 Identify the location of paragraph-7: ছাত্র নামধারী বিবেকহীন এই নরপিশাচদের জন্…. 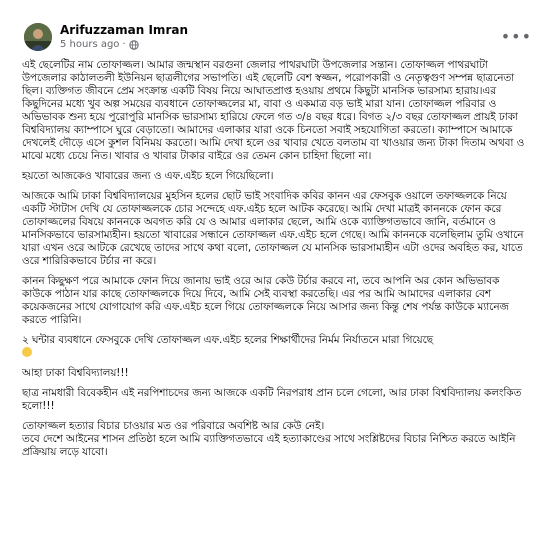
(272, 399).